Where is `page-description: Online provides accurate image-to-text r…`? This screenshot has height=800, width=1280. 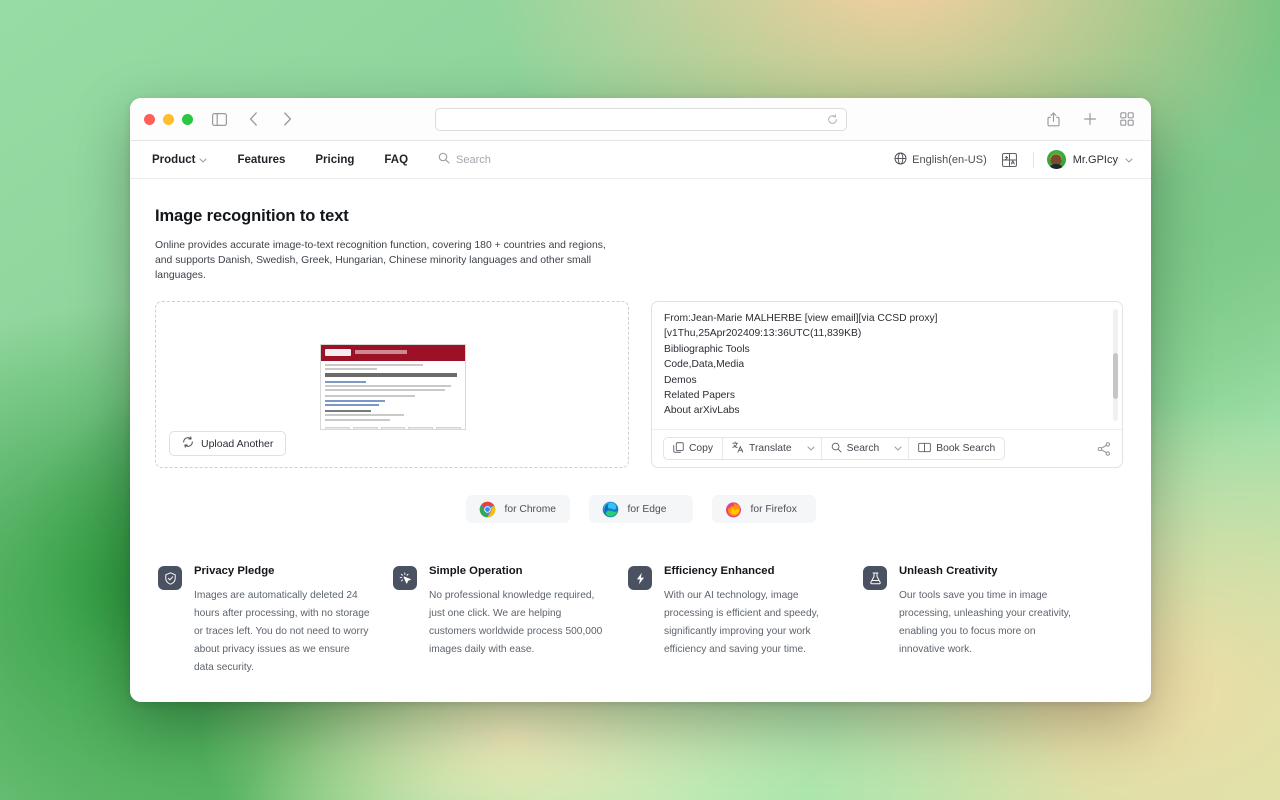
page-description: Online provides accurate image-to-text r… is located at coordinates (380, 260).